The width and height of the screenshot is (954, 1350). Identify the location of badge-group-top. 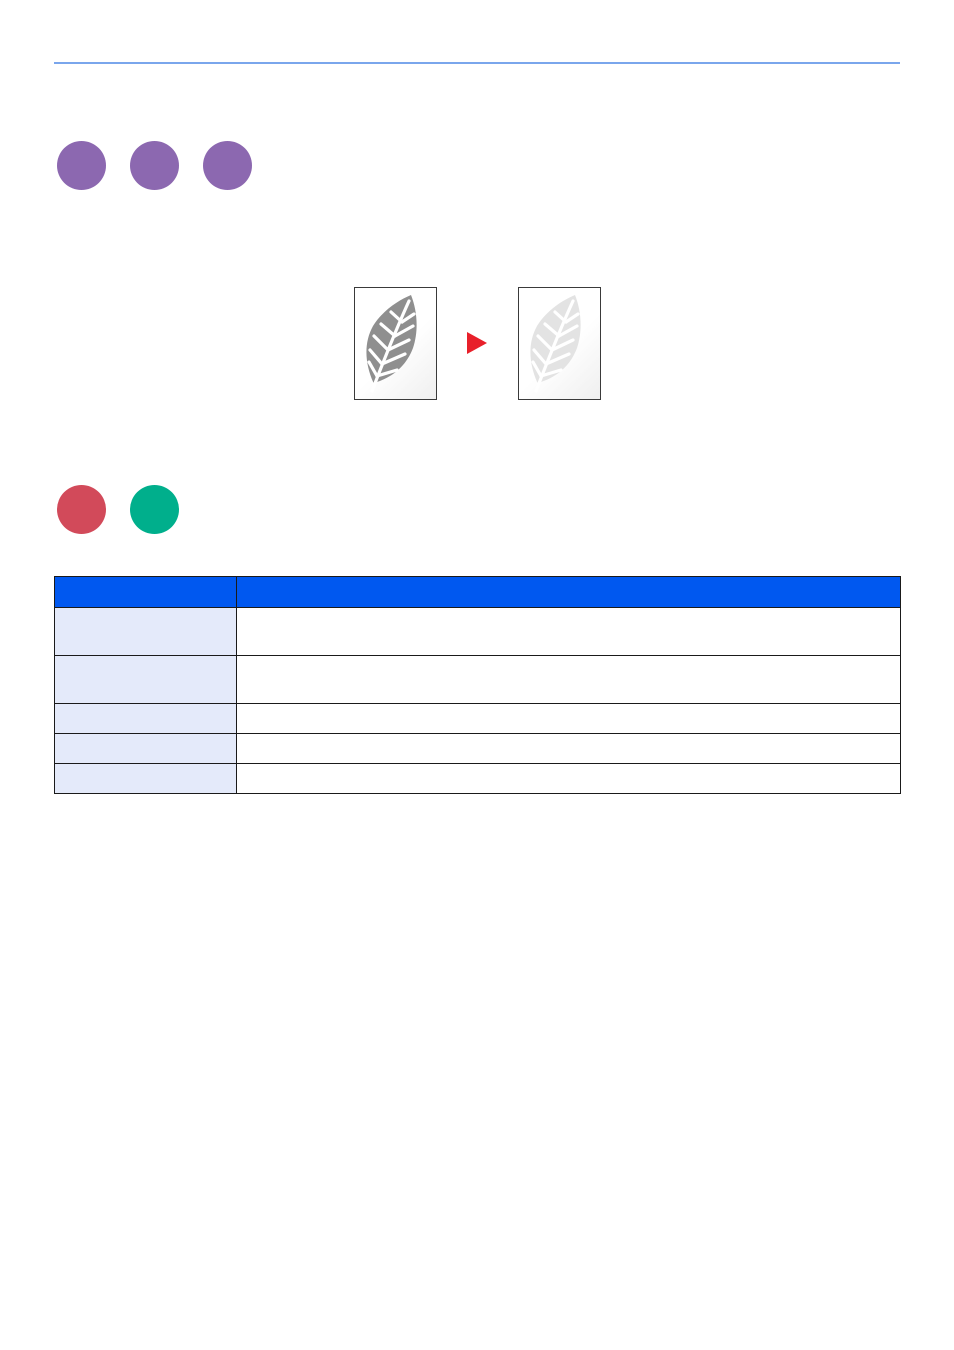
(154, 165).